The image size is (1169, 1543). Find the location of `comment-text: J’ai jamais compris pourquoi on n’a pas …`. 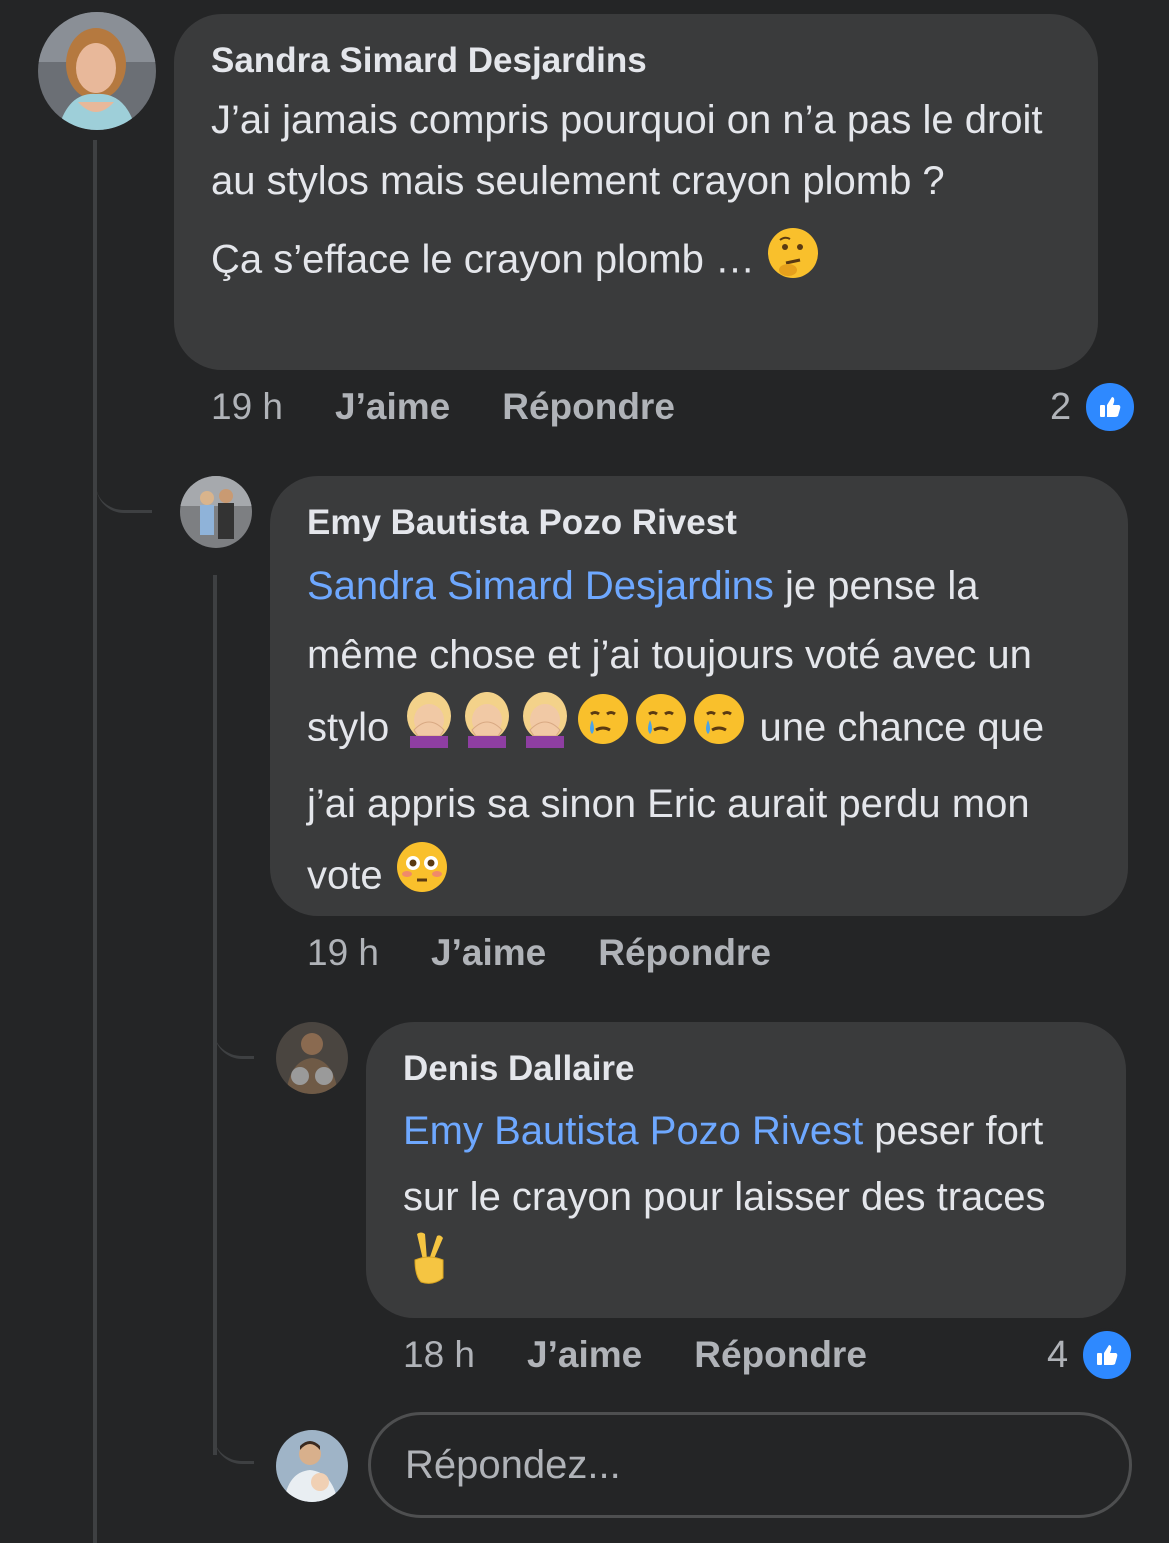

comment-text: J’ai jamais compris pourquoi on n’a pas … is located at coordinates (627, 150).